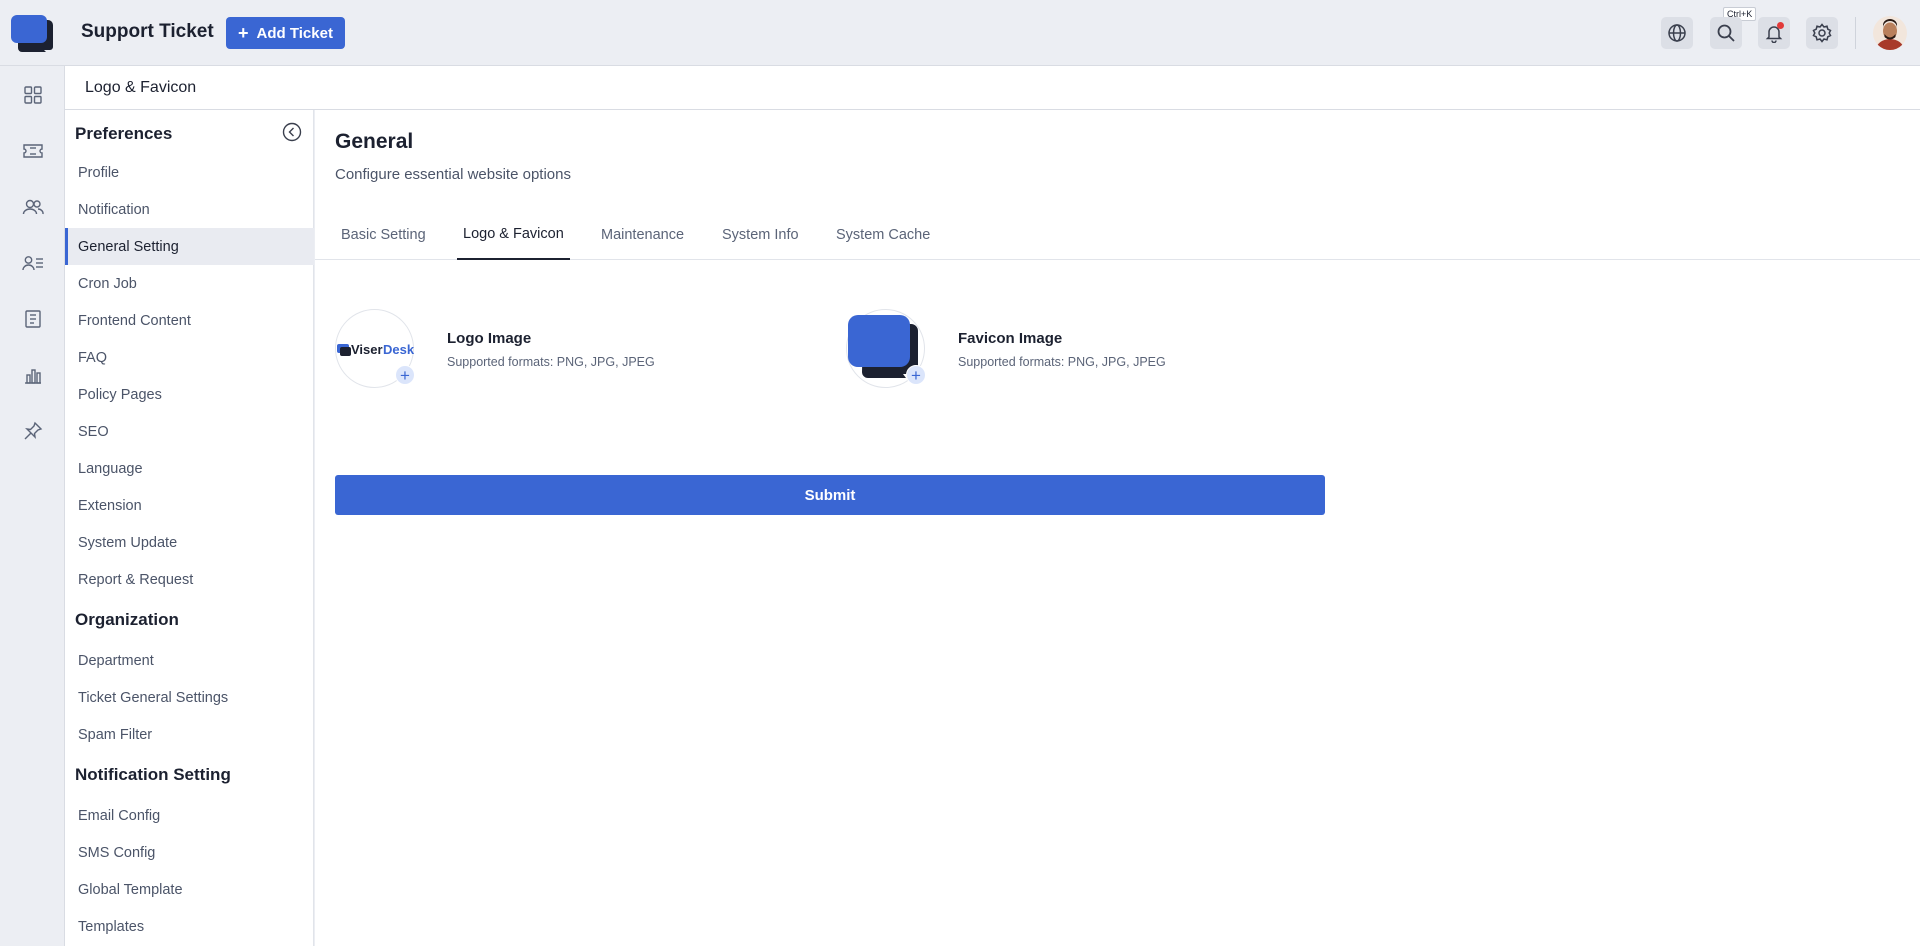 This screenshot has height=946, width=1920. I want to click on logo-image-preview: Viser Desk +, so click(375, 348).